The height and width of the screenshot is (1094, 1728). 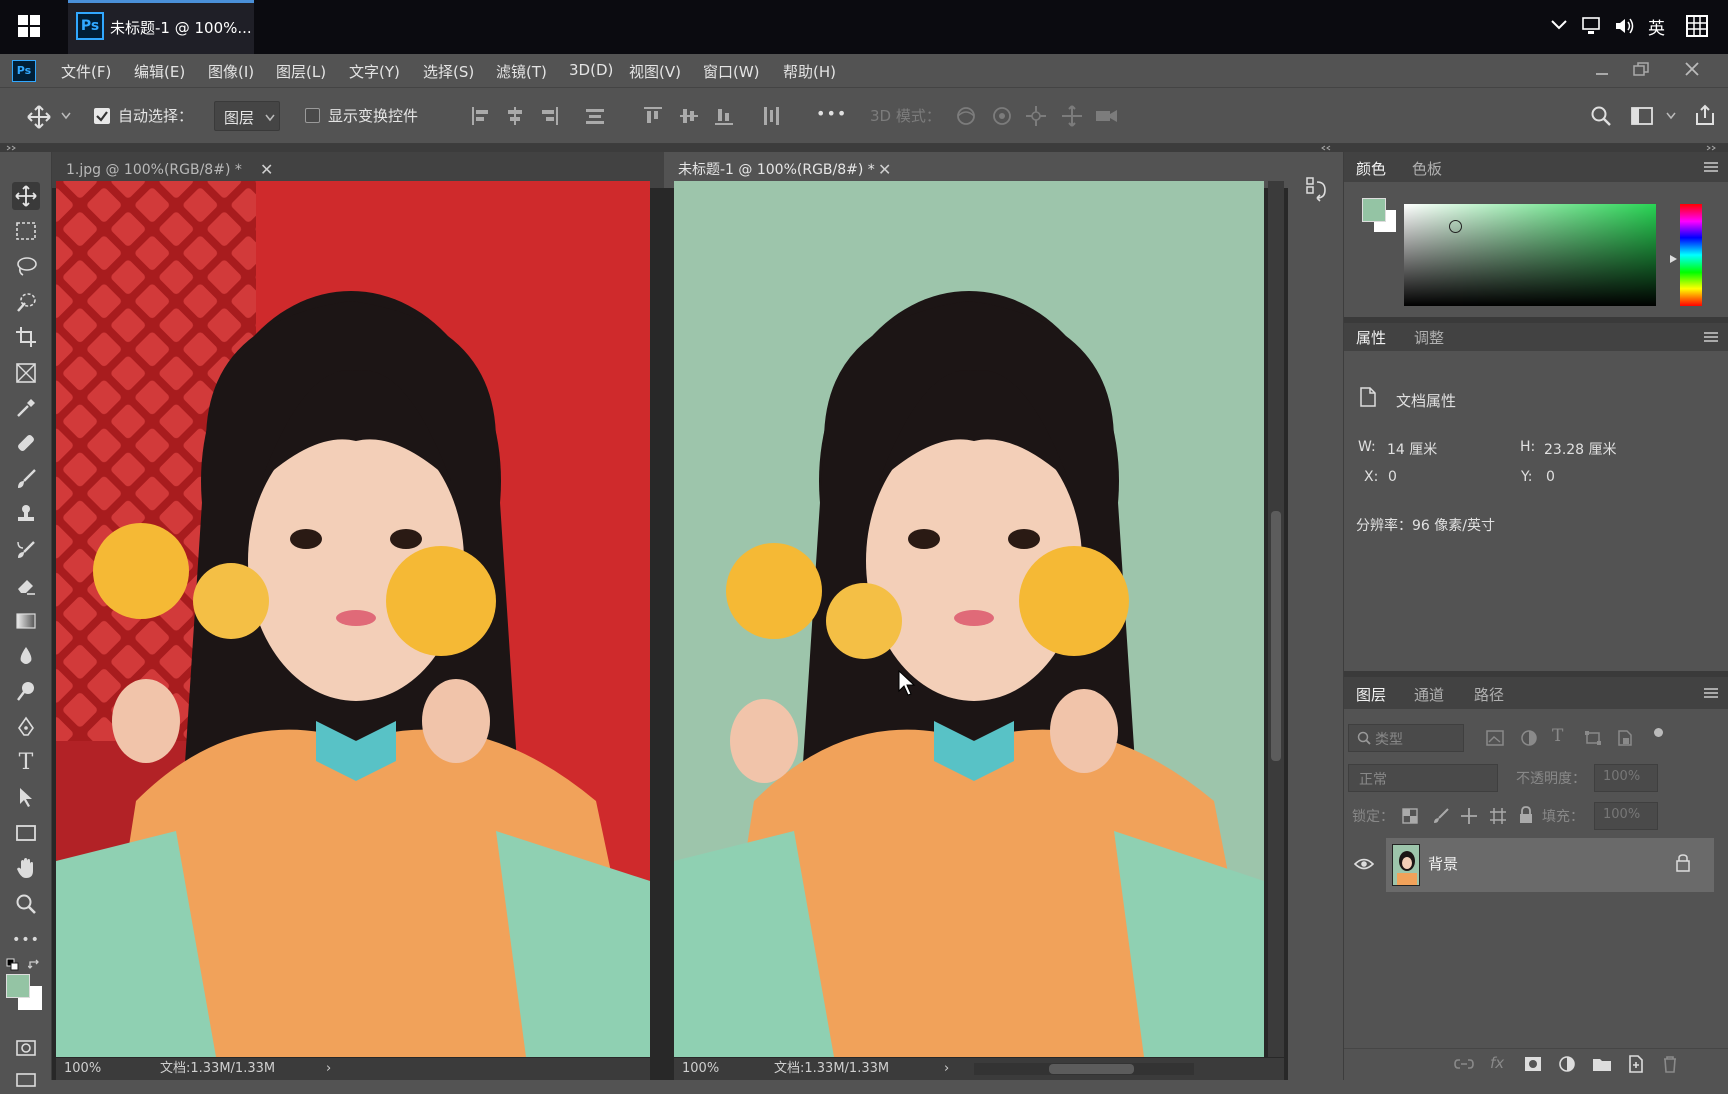 What do you see at coordinates (1427, 168) in the screenshot?
I see `tab-swatches: 色板` at bounding box center [1427, 168].